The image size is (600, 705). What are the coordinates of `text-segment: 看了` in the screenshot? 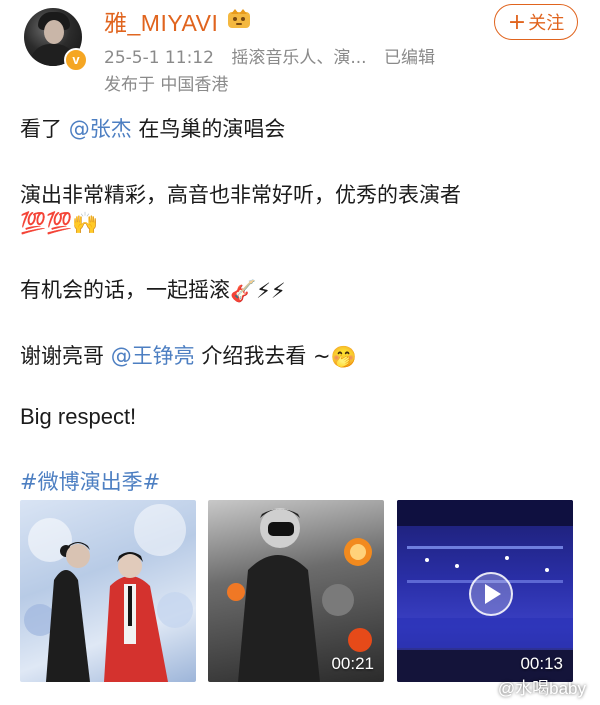 It's located at (44, 129).